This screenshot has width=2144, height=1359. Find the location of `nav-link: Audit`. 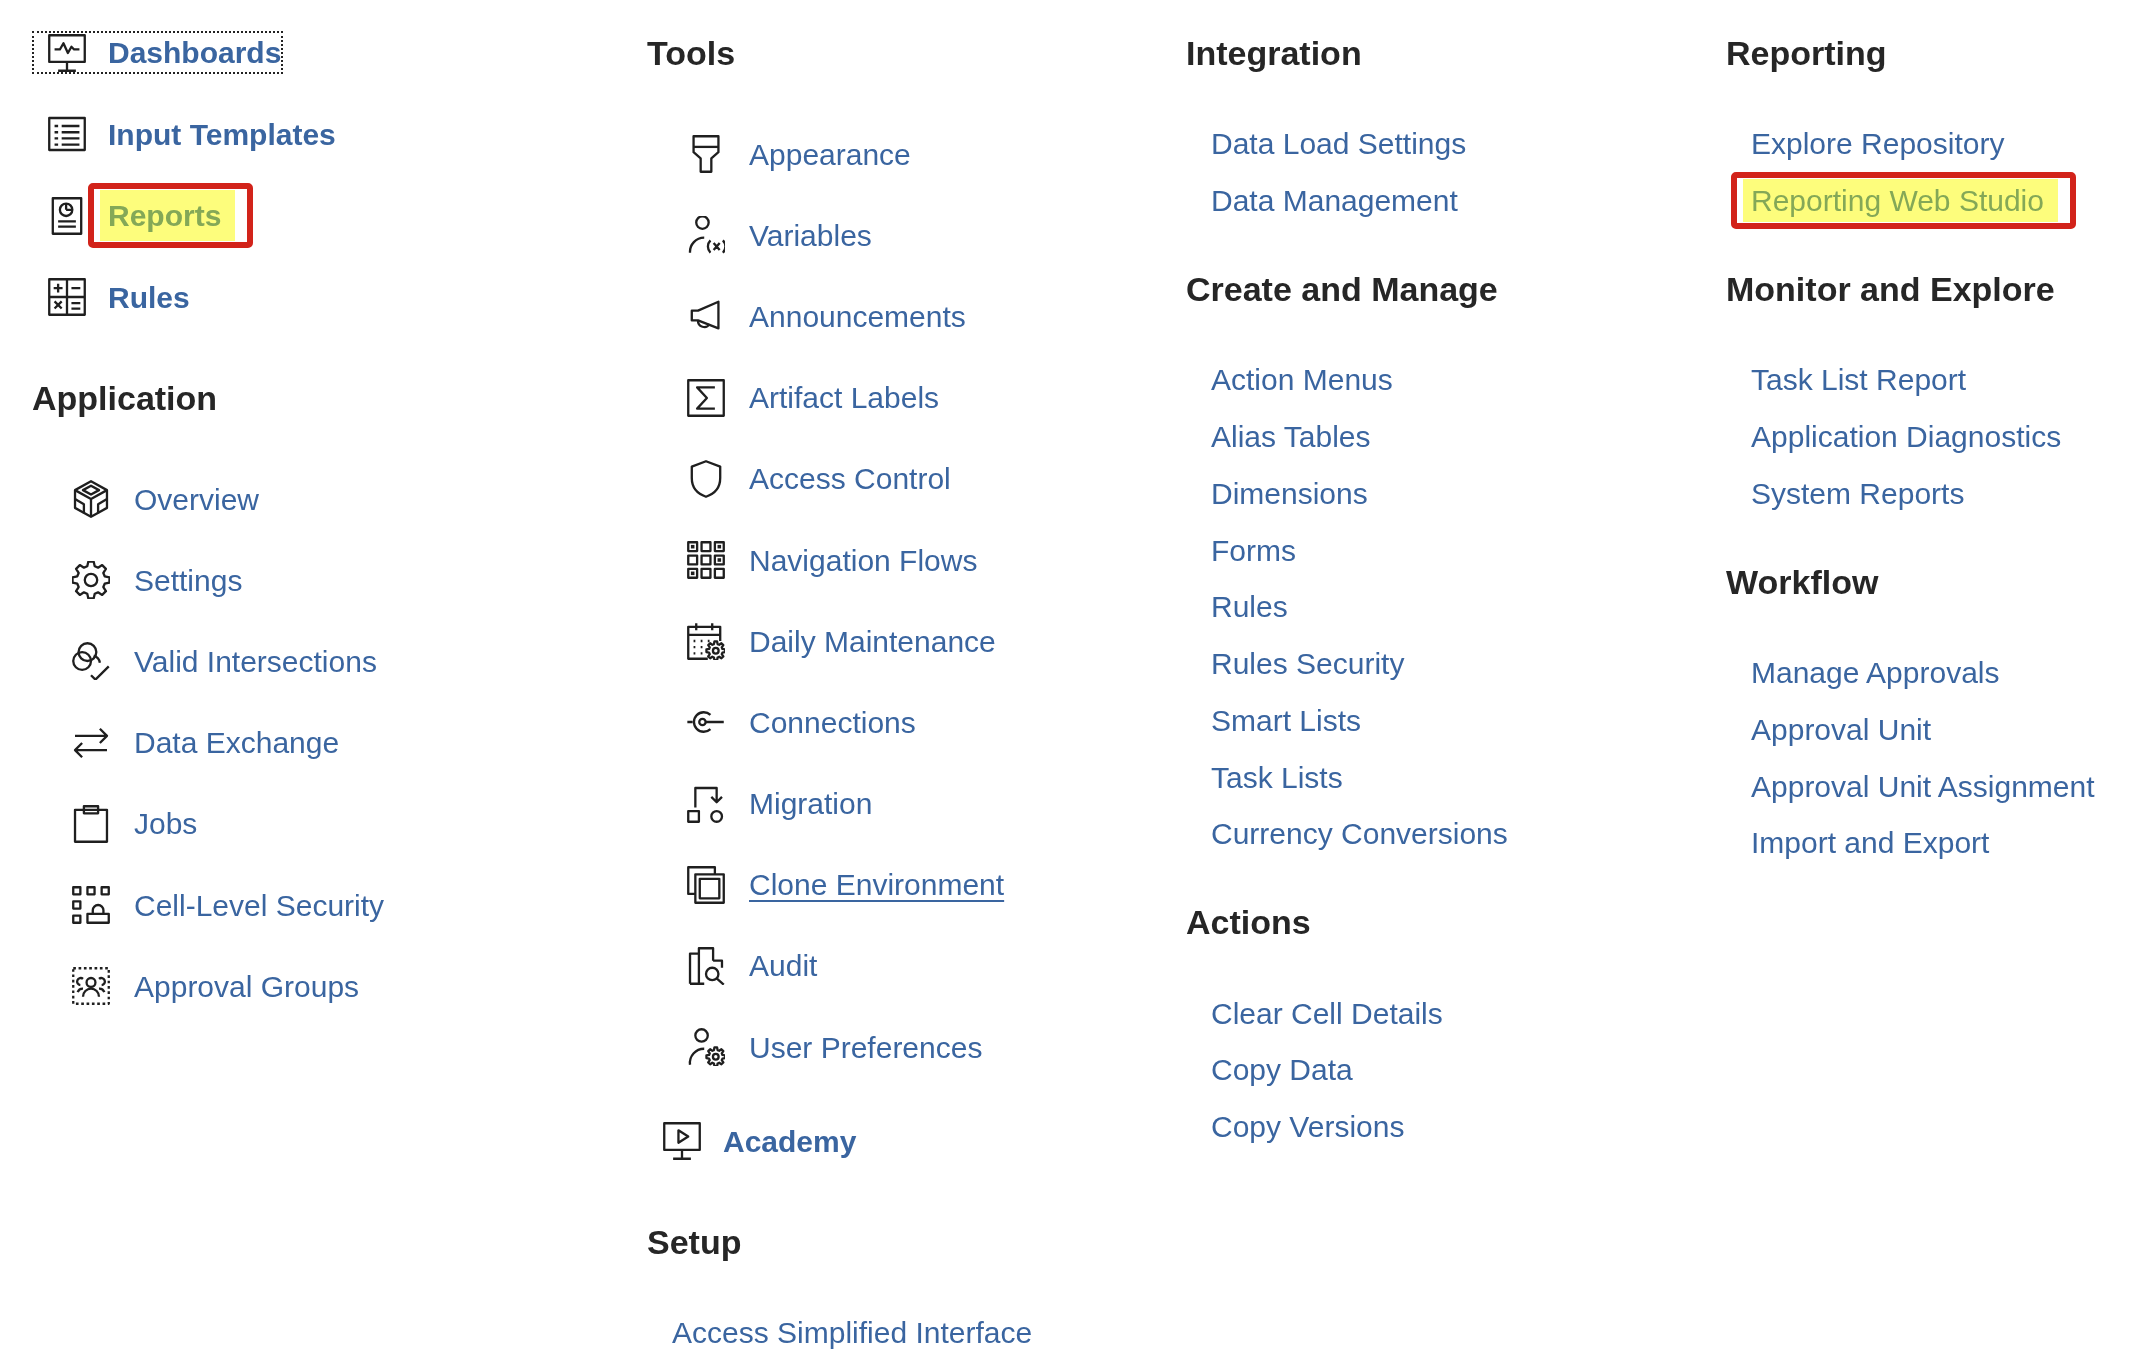

nav-link: Audit is located at coordinates (752, 966).